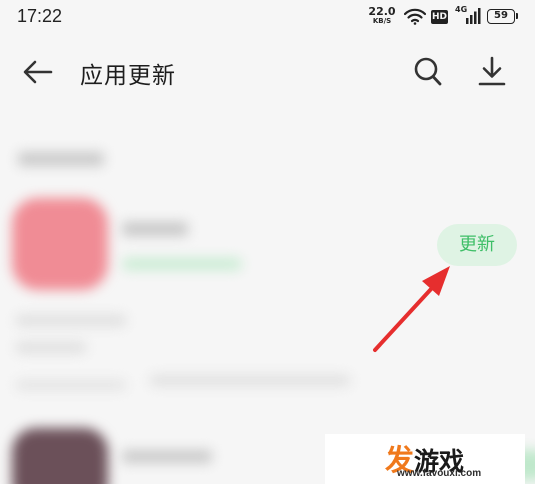 This screenshot has width=535, height=484. What do you see at coordinates (415, 16) in the screenshot?
I see `wifi-icon` at bounding box center [415, 16].